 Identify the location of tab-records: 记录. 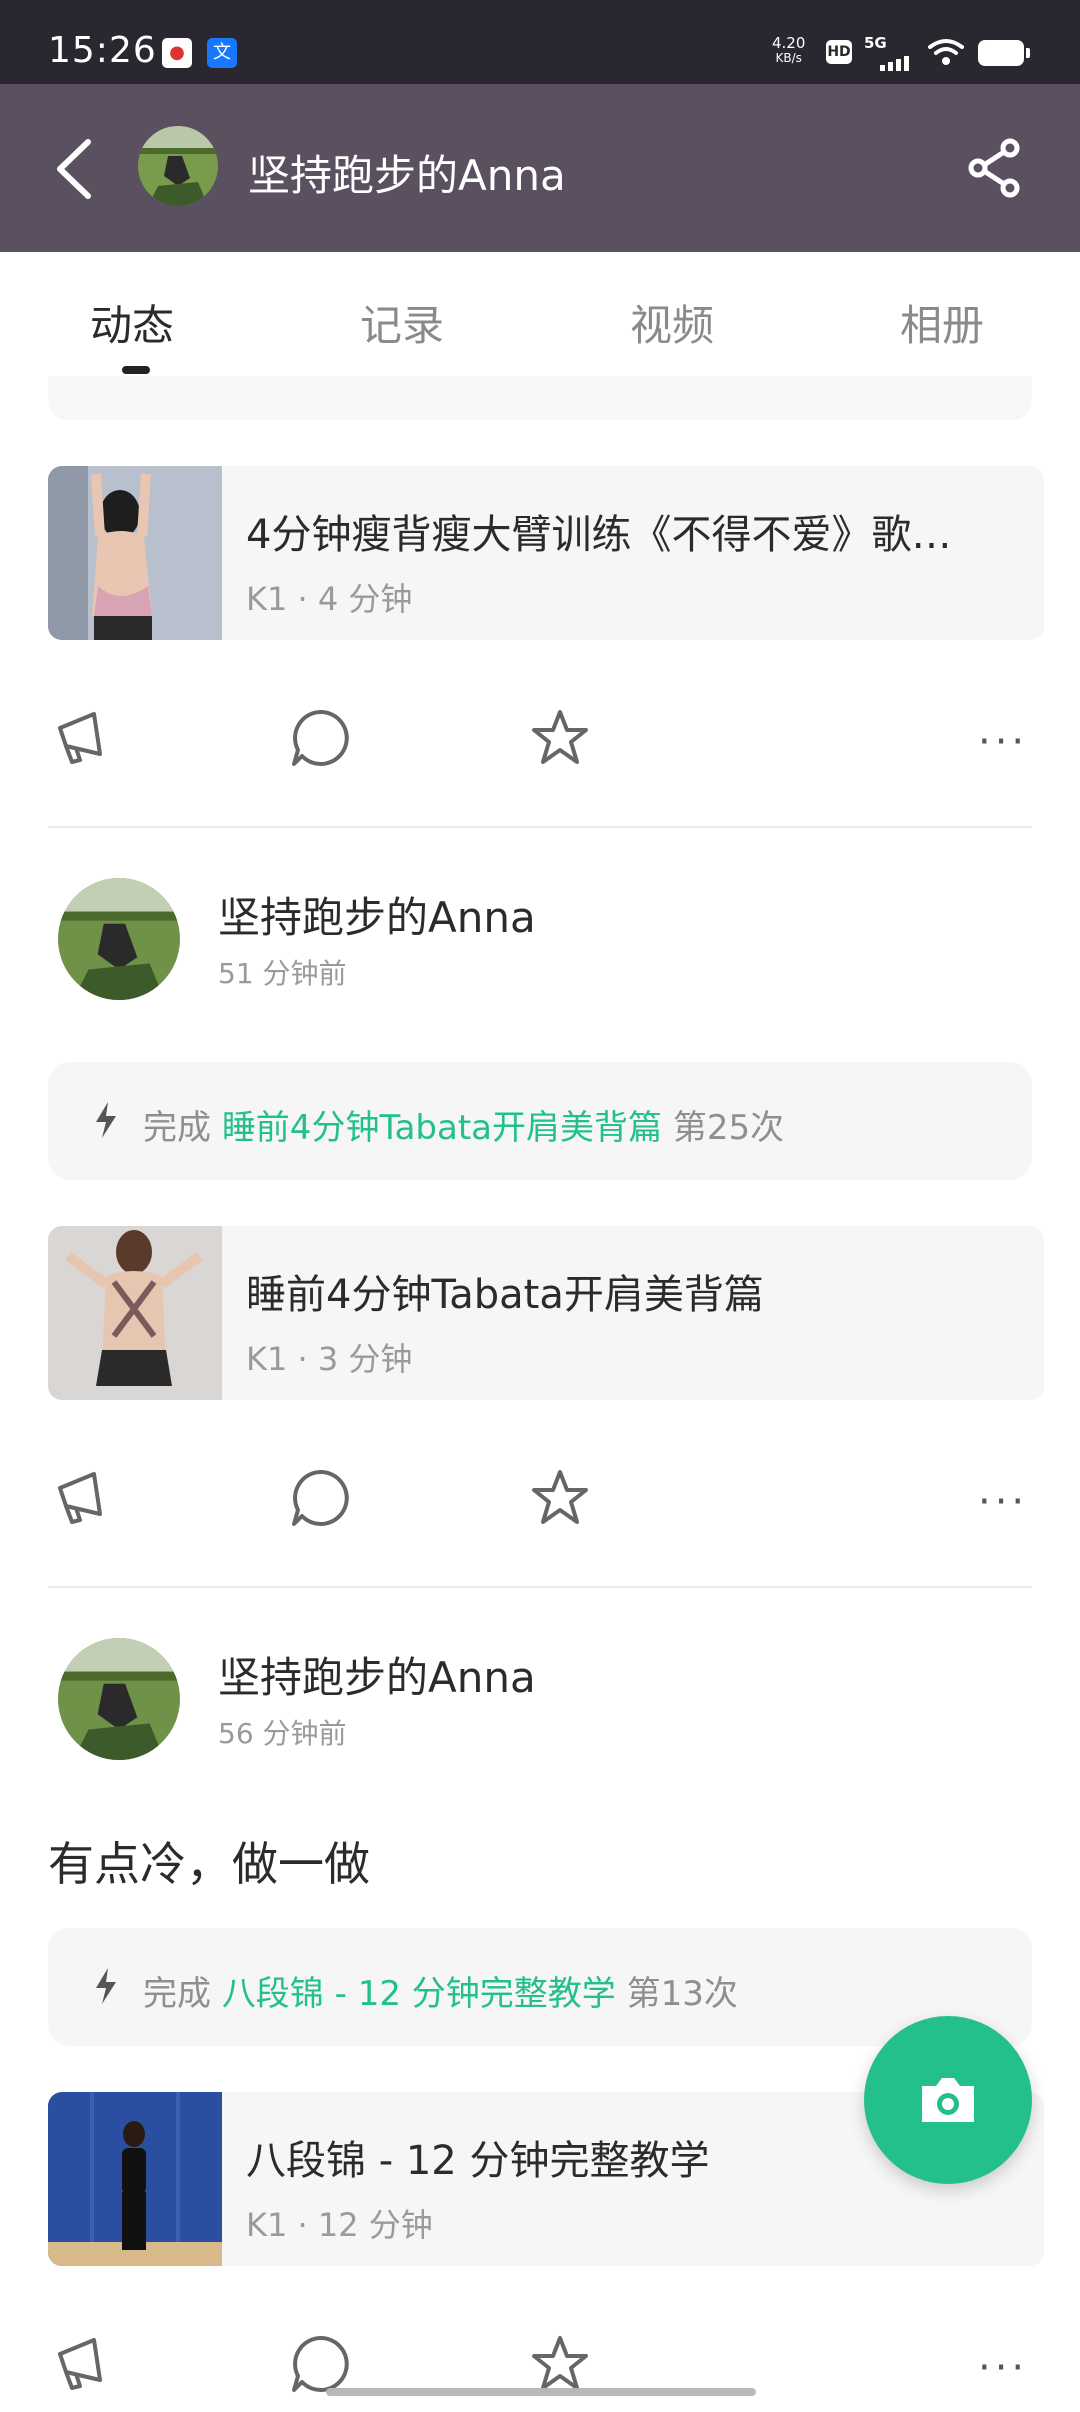
(402, 322).